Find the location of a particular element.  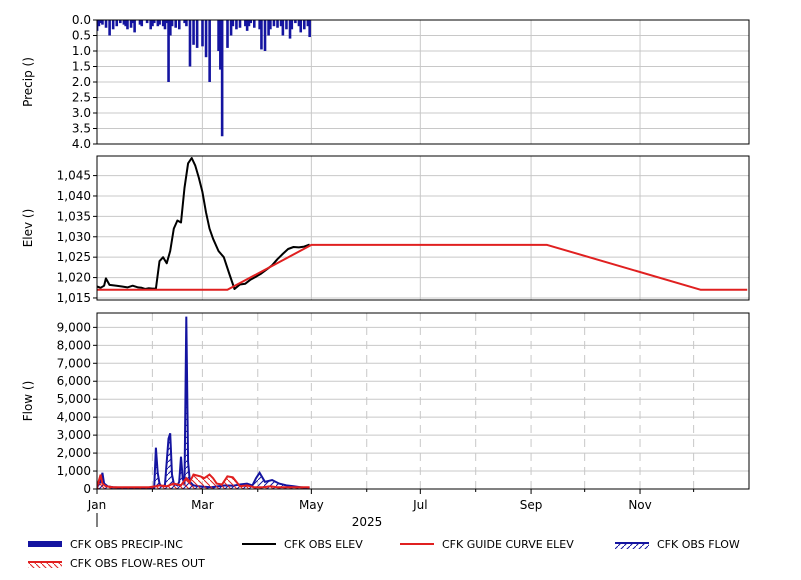

y-tick-label: 2.5 is located at coordinates (81, 98).